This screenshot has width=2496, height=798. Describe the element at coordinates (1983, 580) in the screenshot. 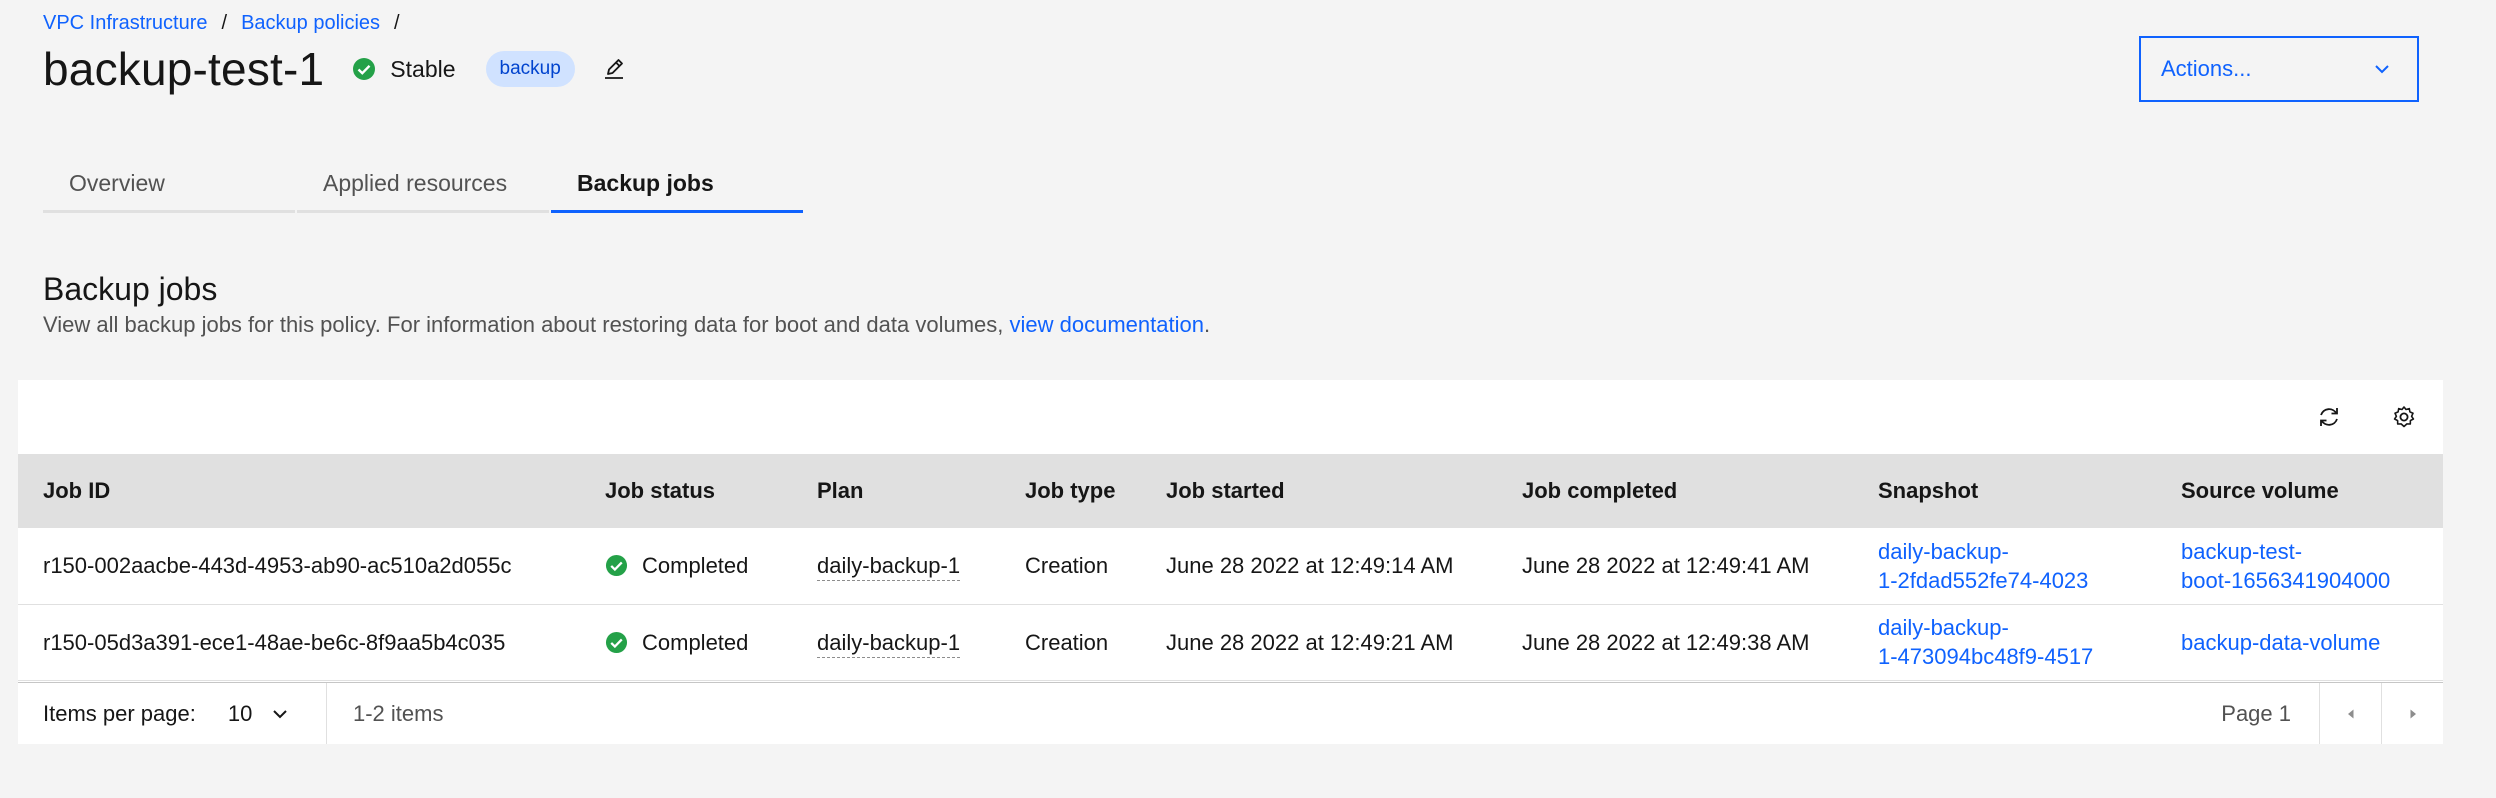

I see `snapshot-link-line: 1-2fdad552fe74-4023` at that location.